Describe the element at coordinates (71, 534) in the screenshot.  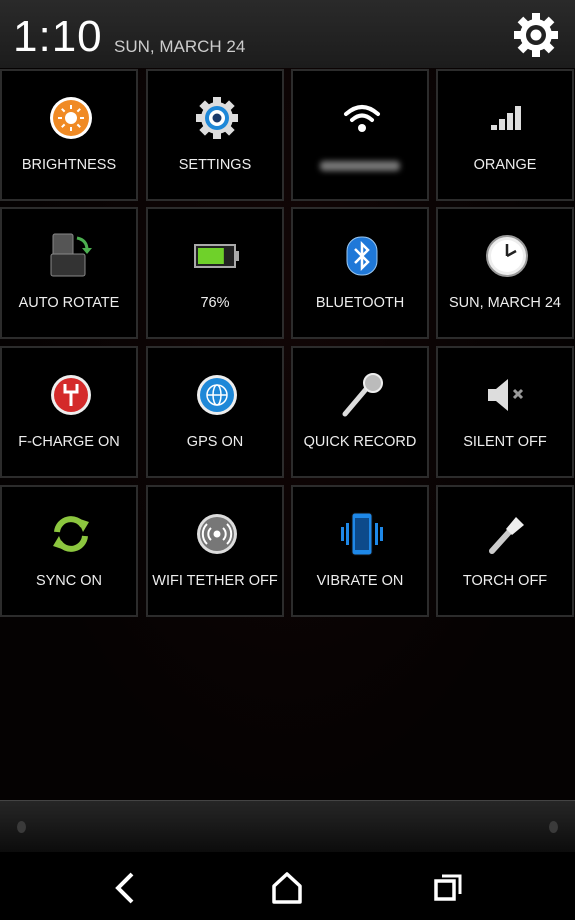
I see `sync-icon` at that location.